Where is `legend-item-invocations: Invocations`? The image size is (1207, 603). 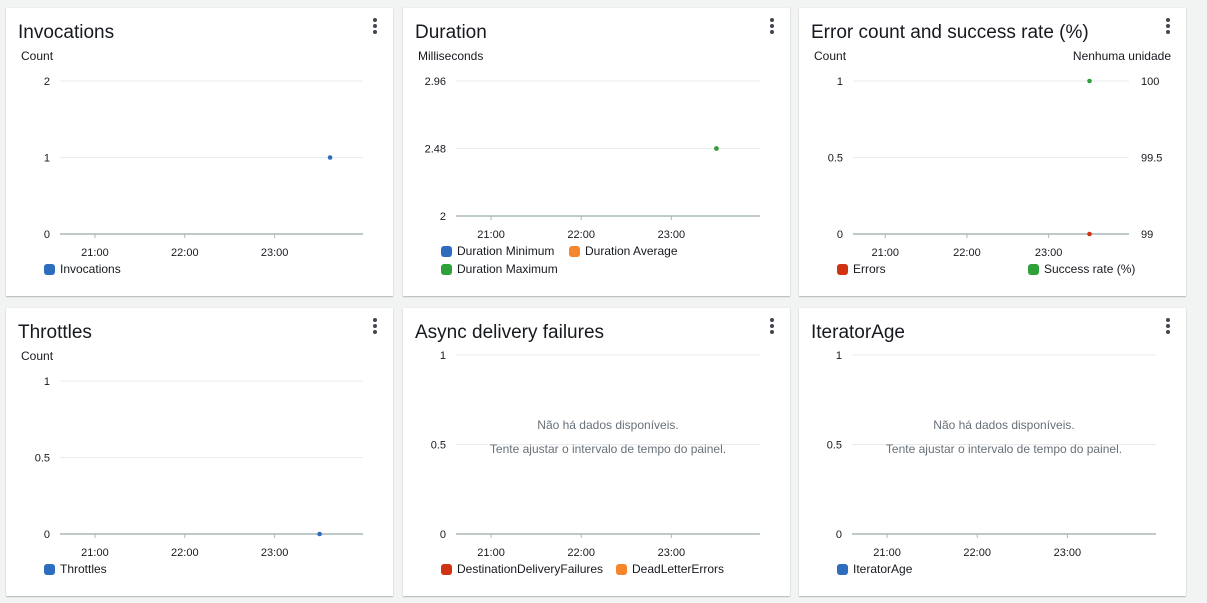 legend-item-invocations: Invocations is located at coordinates (82, 269).